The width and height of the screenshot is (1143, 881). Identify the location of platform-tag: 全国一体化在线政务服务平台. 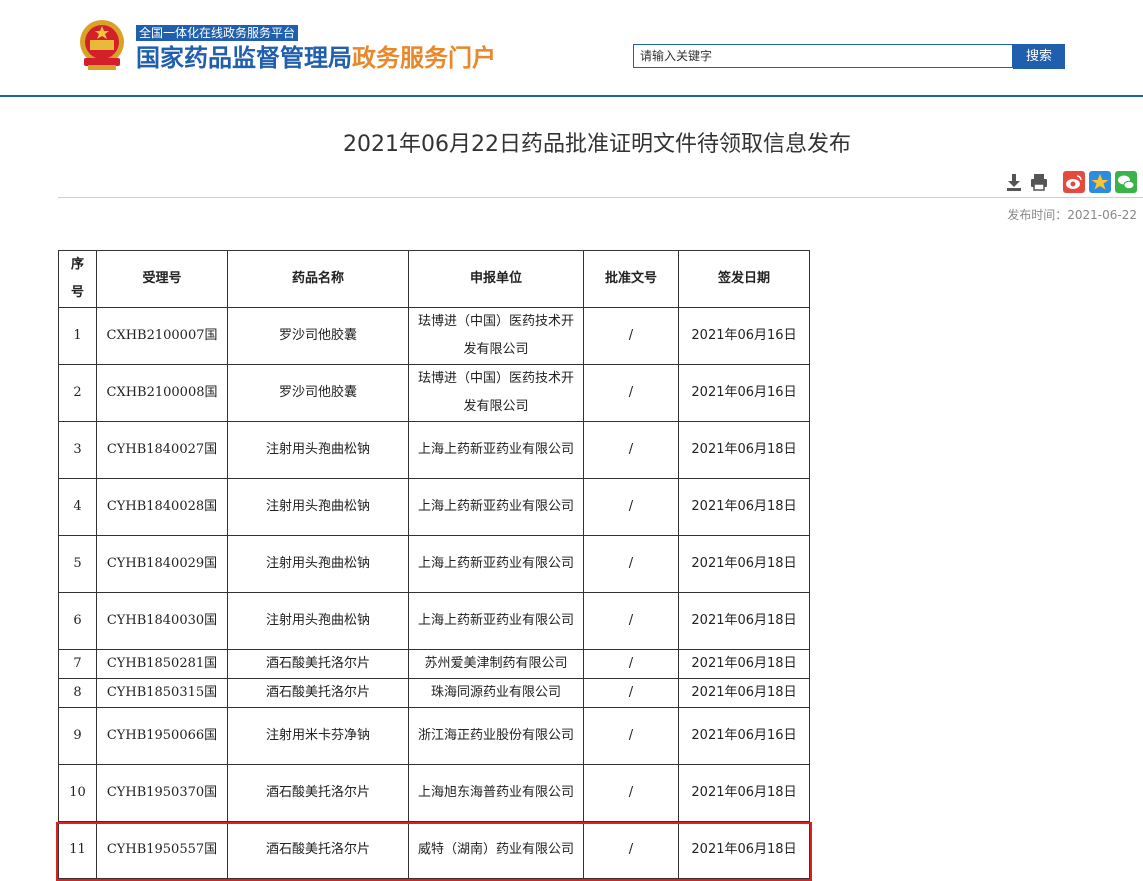
(217, 33).